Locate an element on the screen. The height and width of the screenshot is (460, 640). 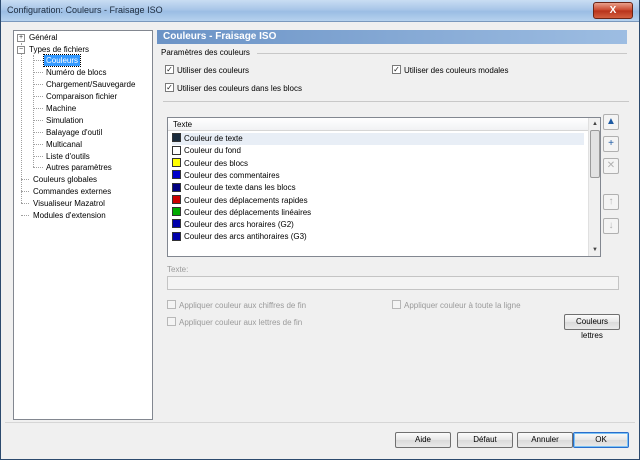
sort-button: ▲ is located at coordinates (611, 122).